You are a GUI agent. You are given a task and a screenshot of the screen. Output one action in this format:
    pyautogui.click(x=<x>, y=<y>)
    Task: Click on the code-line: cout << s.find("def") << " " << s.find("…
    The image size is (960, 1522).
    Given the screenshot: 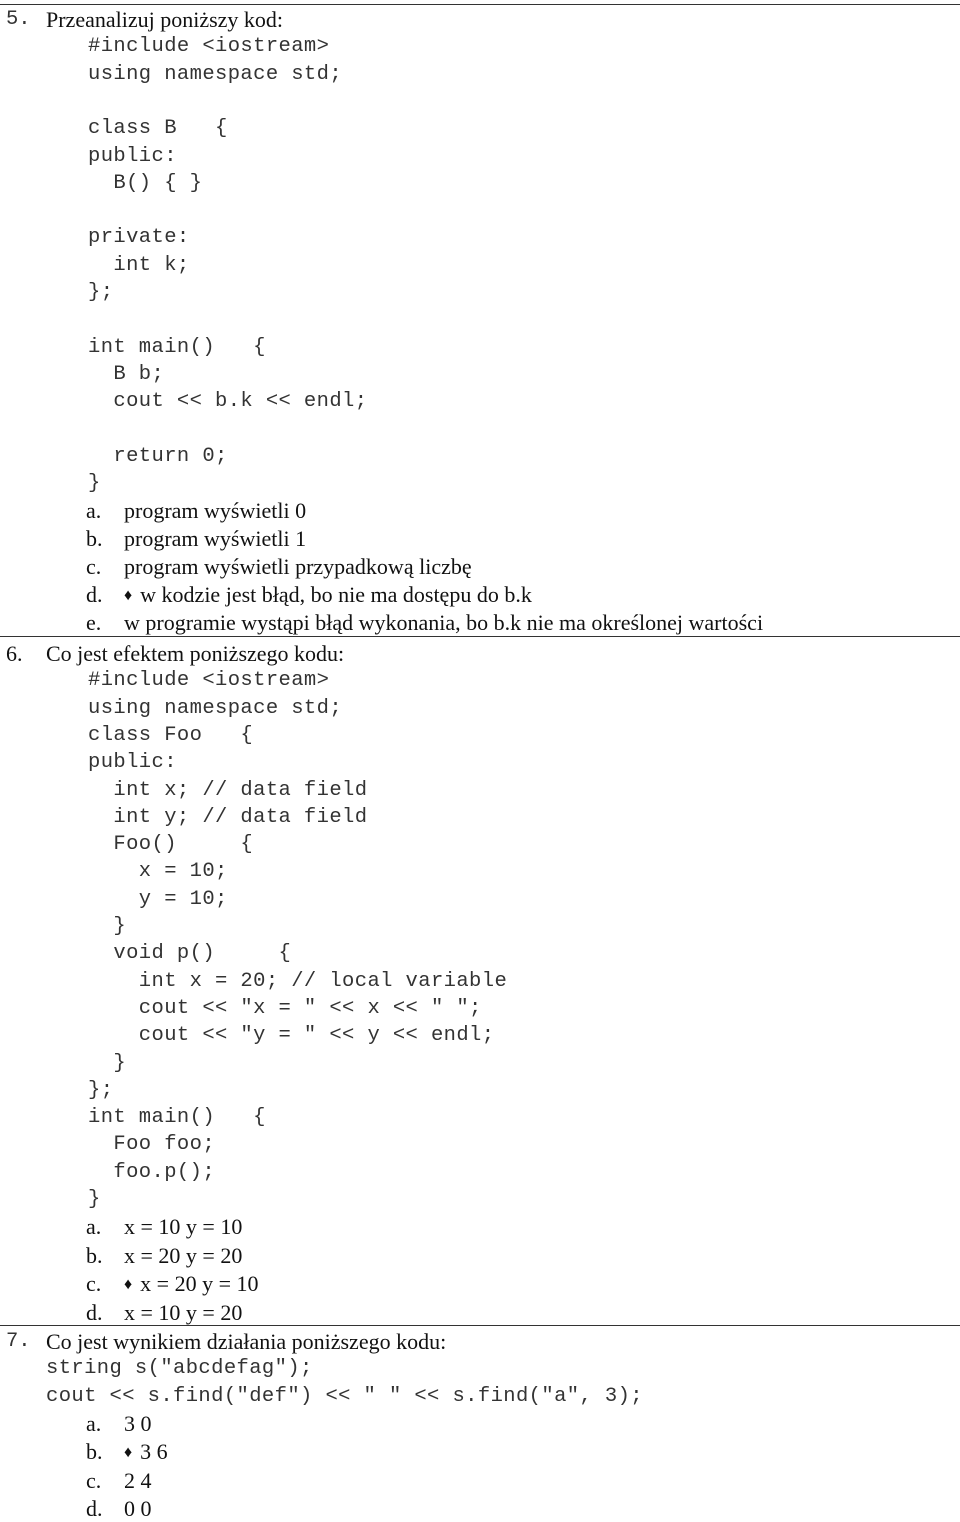 What is the action you would take?
    pyautogui.click(x=344, y=1396)
    